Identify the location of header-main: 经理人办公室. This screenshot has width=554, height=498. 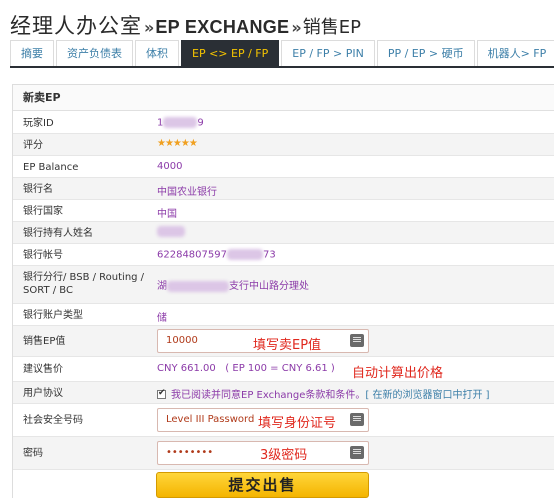
(76, 26).